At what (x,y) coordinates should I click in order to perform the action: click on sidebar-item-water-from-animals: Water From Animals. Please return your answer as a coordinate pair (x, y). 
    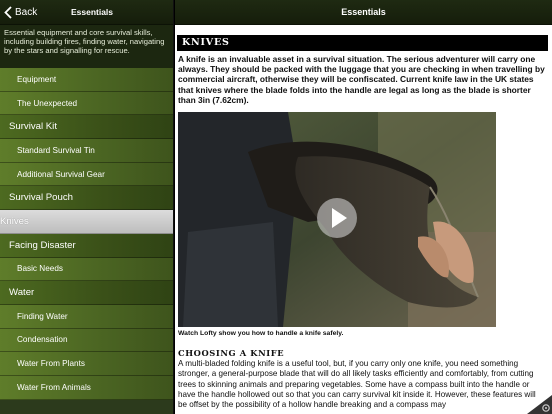
    Looking at the image, I should click on (86, 387).